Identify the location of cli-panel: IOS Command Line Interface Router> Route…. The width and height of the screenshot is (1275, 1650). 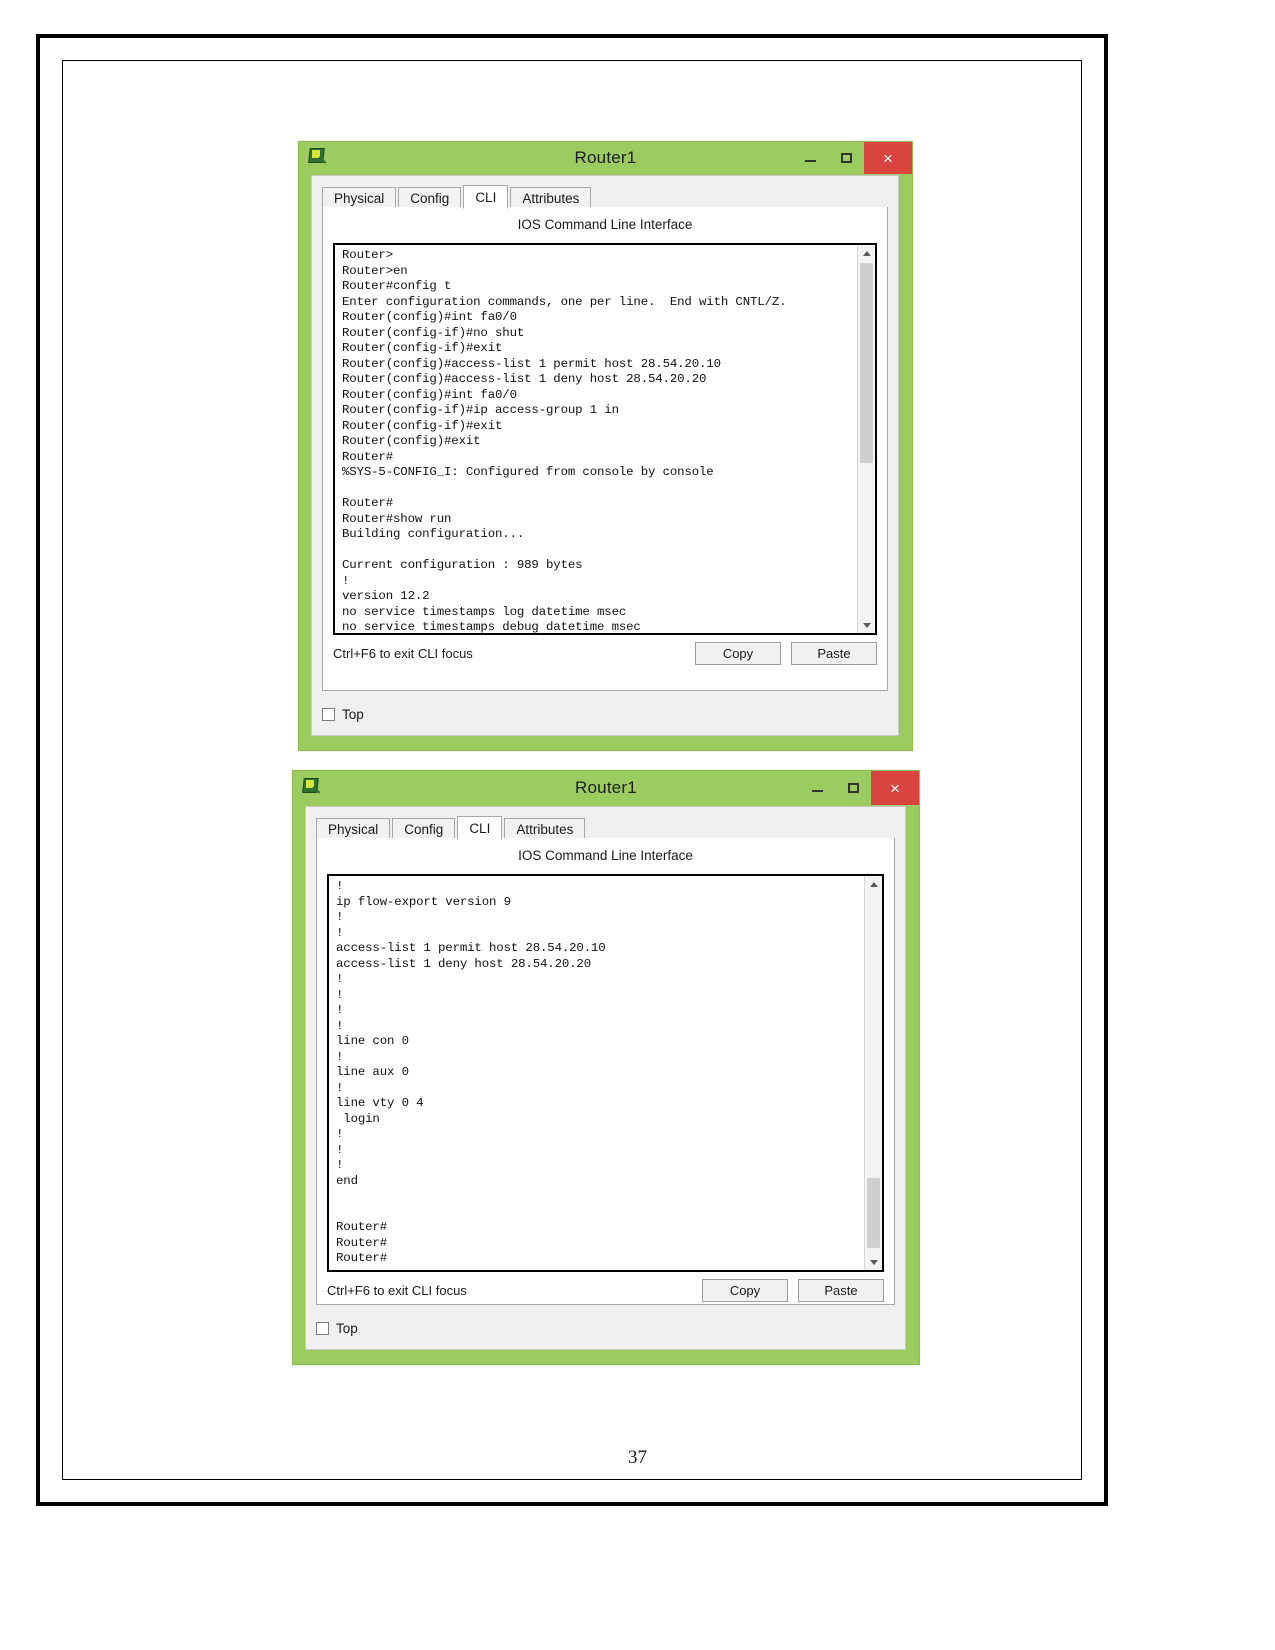
(605, 449).